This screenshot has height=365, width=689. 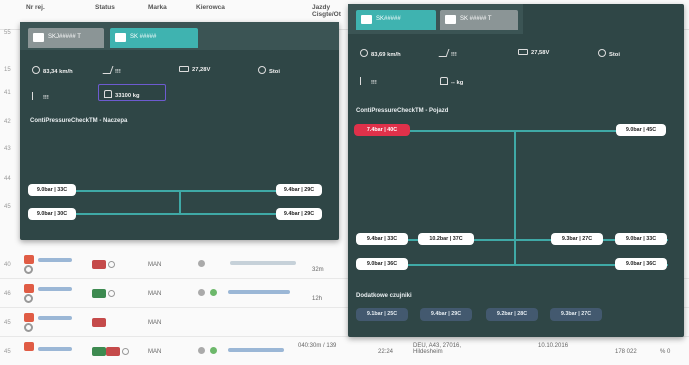 What do you see at coordinates (446, 314) in the screenshot?
I see `reserve-sensor-badge: 9.4bar | 29C` at bounding box center [446, 314].